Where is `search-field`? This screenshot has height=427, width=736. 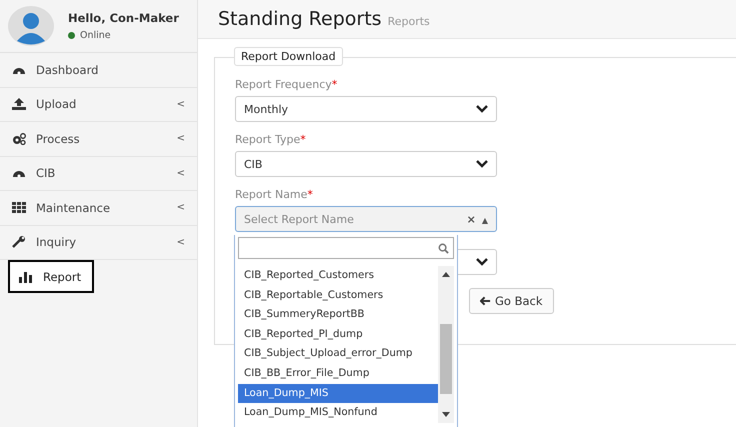
search-field is located at coordinates (346, 248).